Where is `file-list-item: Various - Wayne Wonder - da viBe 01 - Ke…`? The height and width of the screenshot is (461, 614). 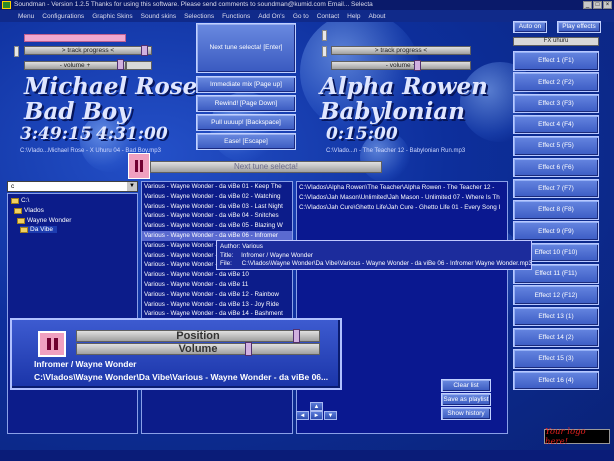
file-list-item: Various - Wayne Wonder - da viBe 01 - Ke… is located at coordinates (217, 187).